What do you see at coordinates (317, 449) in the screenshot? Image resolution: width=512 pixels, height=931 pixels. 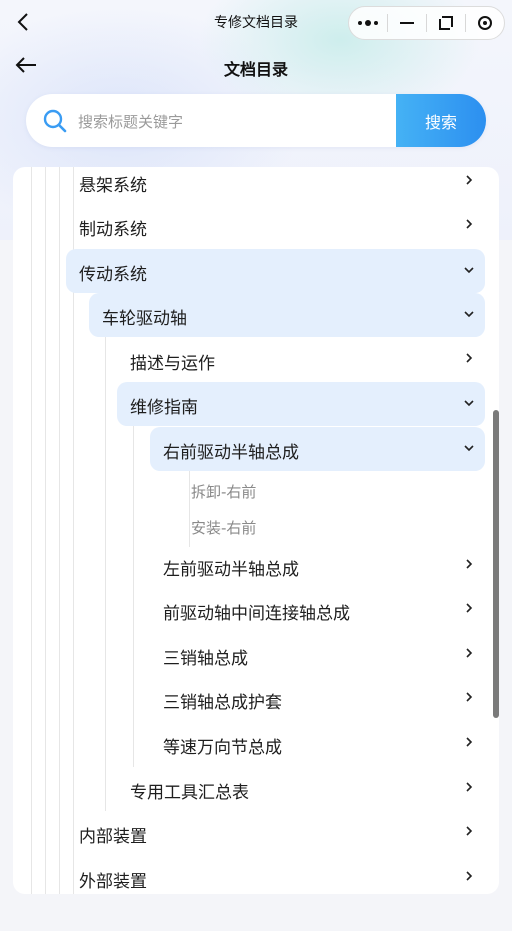 I see `tree-node: 右前驱动半轴总成` at bounding box center [317, 449].